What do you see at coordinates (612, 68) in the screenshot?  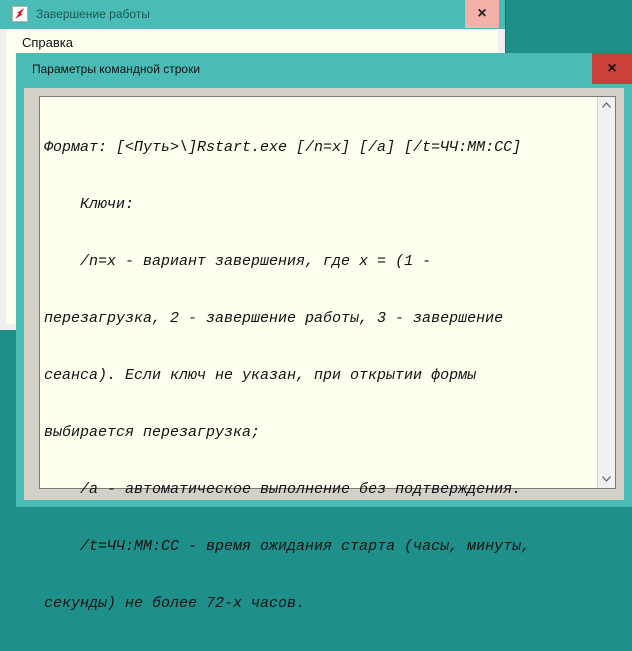 I see `dialog-close-button: ×` at bounding box center [612, 68].